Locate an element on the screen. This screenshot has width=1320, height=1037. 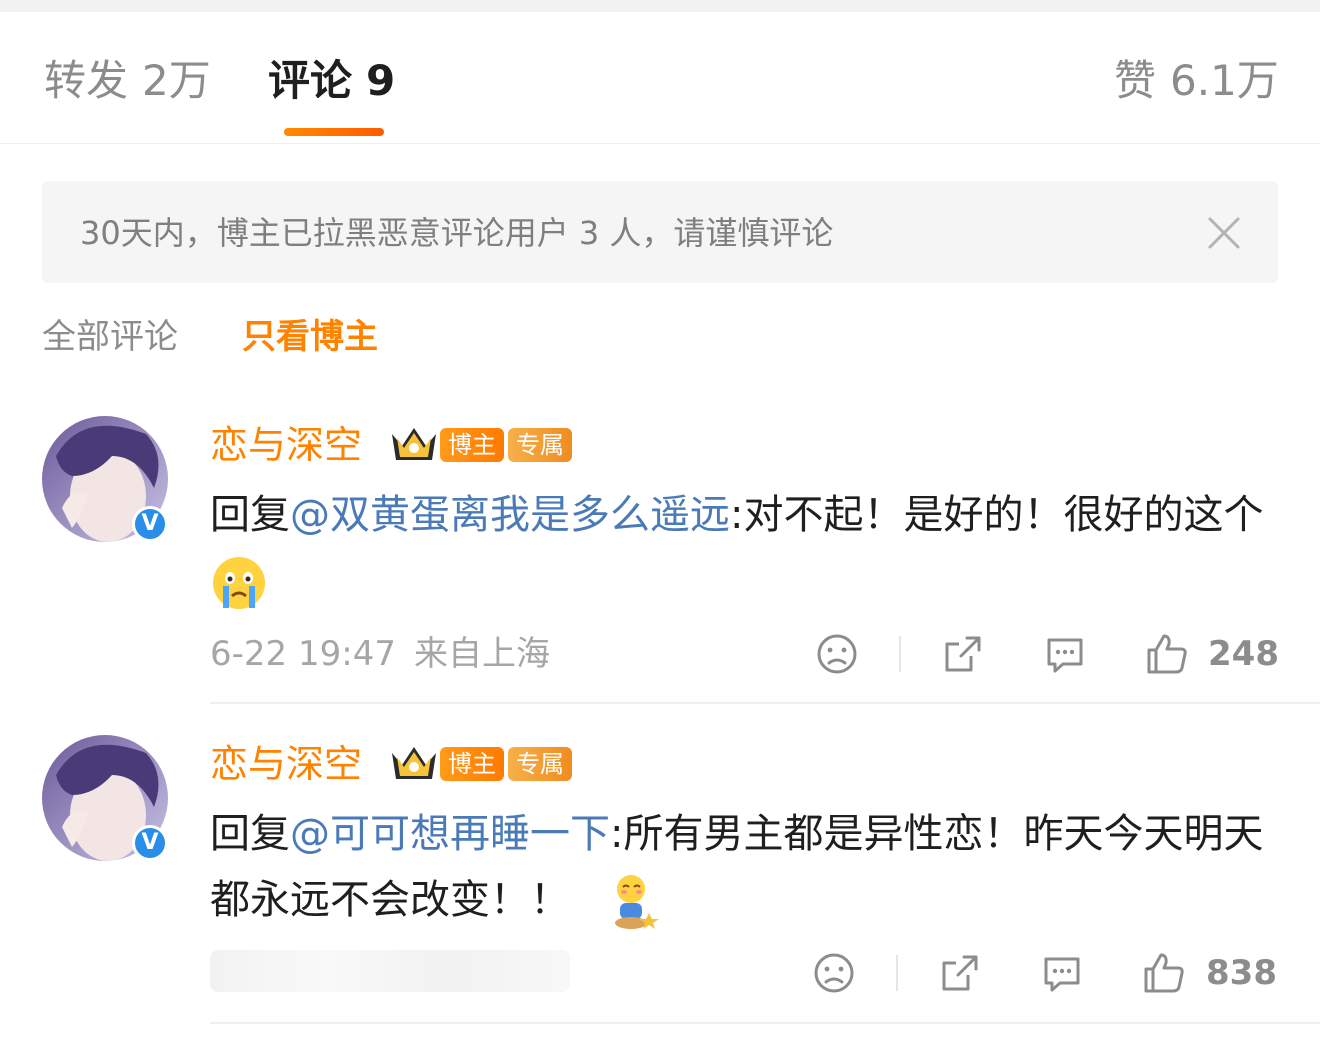
tab-comments: 评论 9 is located at coordinates (331, 81).